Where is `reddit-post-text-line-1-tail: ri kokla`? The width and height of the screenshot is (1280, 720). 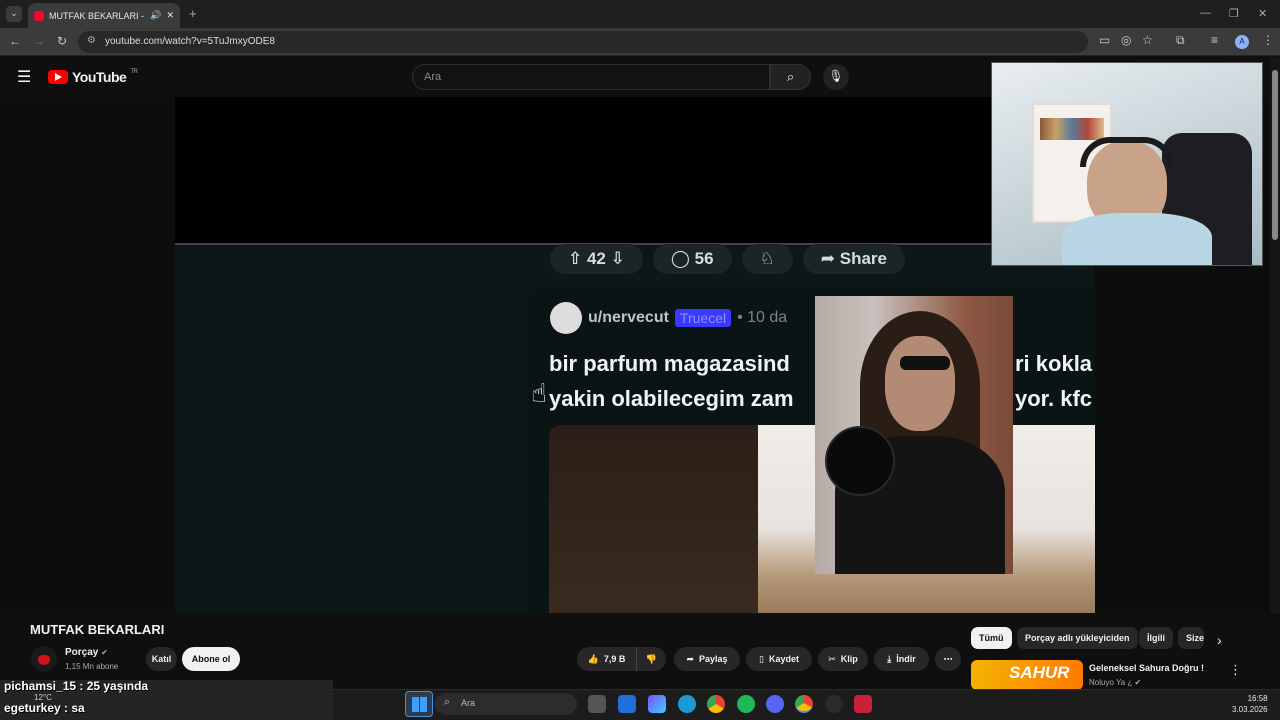 reddit-post-text-line-1-tail: ri kokla is located at coordinates (1054, 363).